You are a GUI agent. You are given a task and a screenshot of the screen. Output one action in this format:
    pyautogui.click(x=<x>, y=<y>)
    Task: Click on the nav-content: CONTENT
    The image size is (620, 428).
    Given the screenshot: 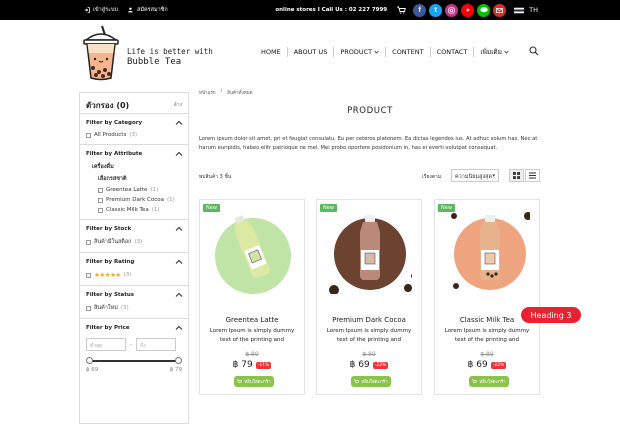 What is the action you would take?
    pyautogui.click(x=407, y=52)
    